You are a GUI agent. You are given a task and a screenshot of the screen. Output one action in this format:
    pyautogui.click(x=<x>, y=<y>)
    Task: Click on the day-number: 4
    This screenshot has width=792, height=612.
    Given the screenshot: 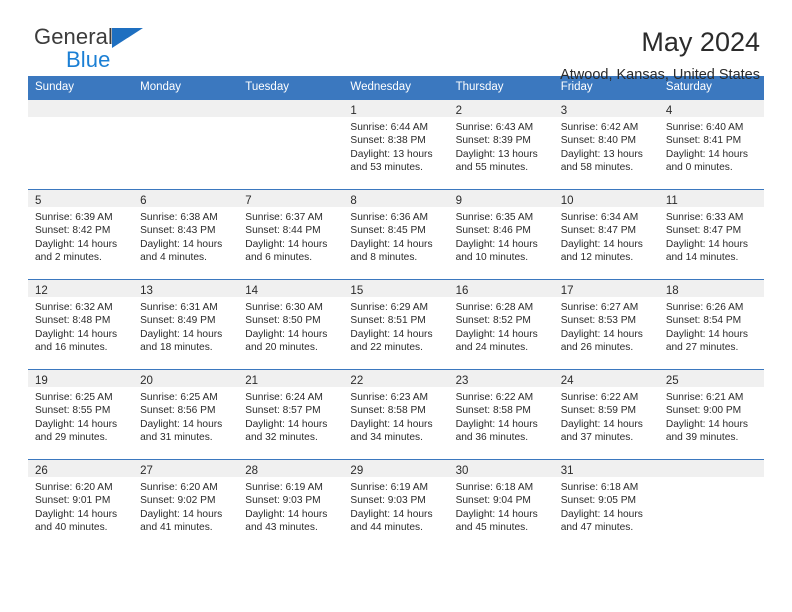 What is the action you would take?
    pyautogui.click(x=669, y=111)
    